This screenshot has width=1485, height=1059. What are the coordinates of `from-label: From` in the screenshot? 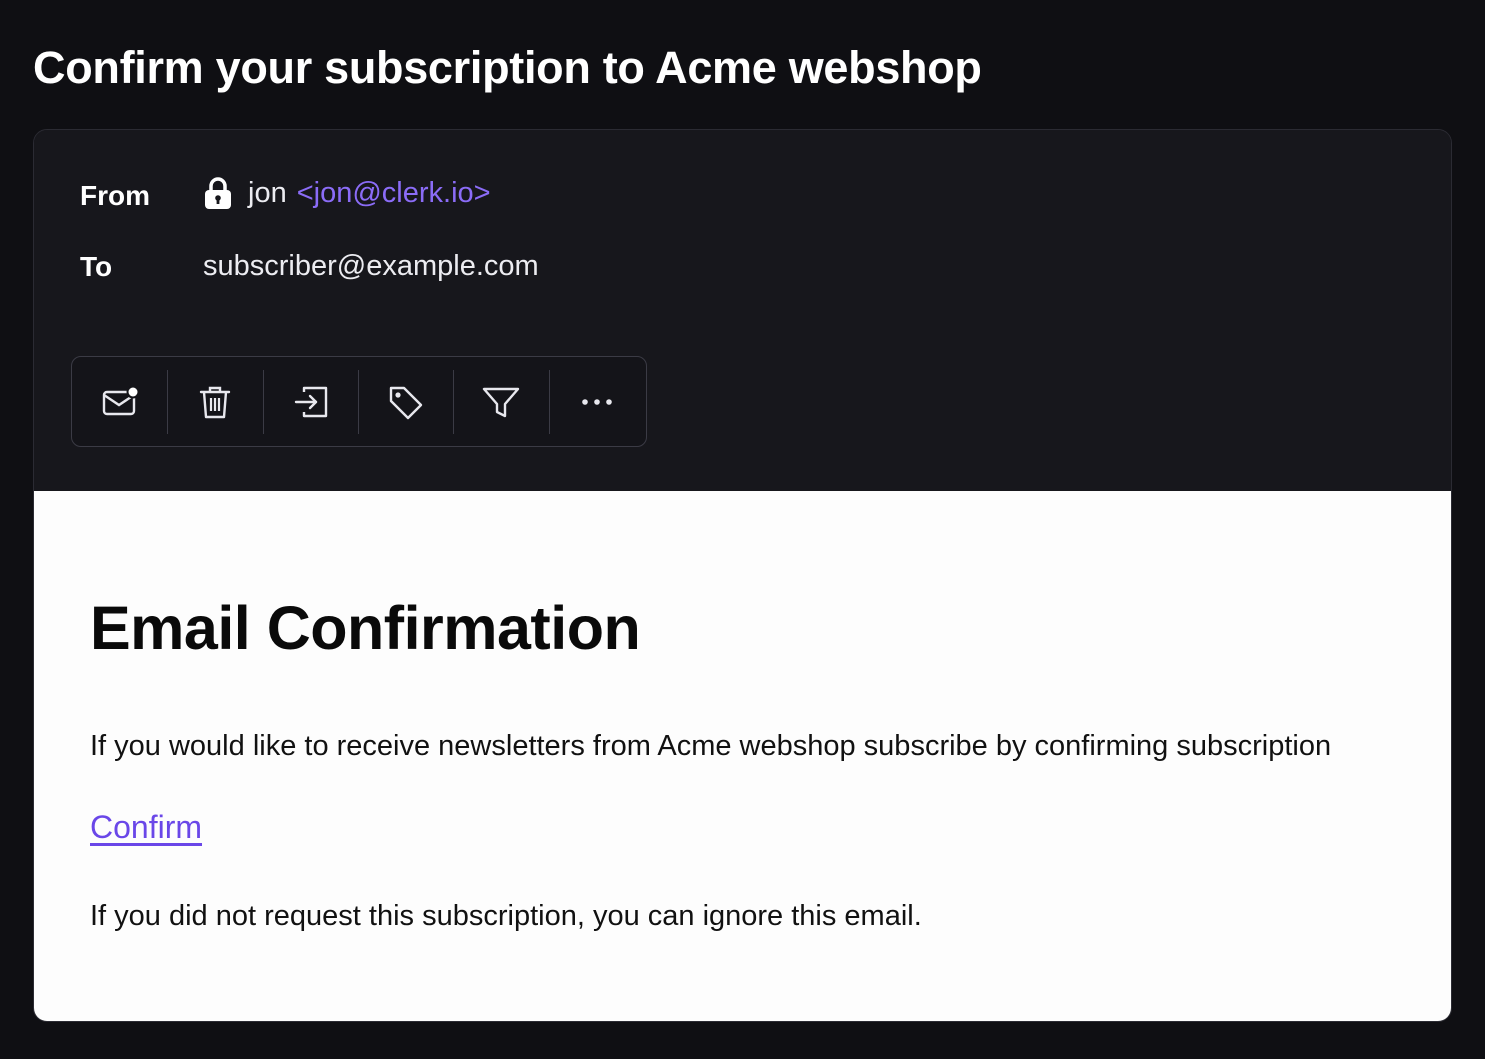 It's located at (115, 195).